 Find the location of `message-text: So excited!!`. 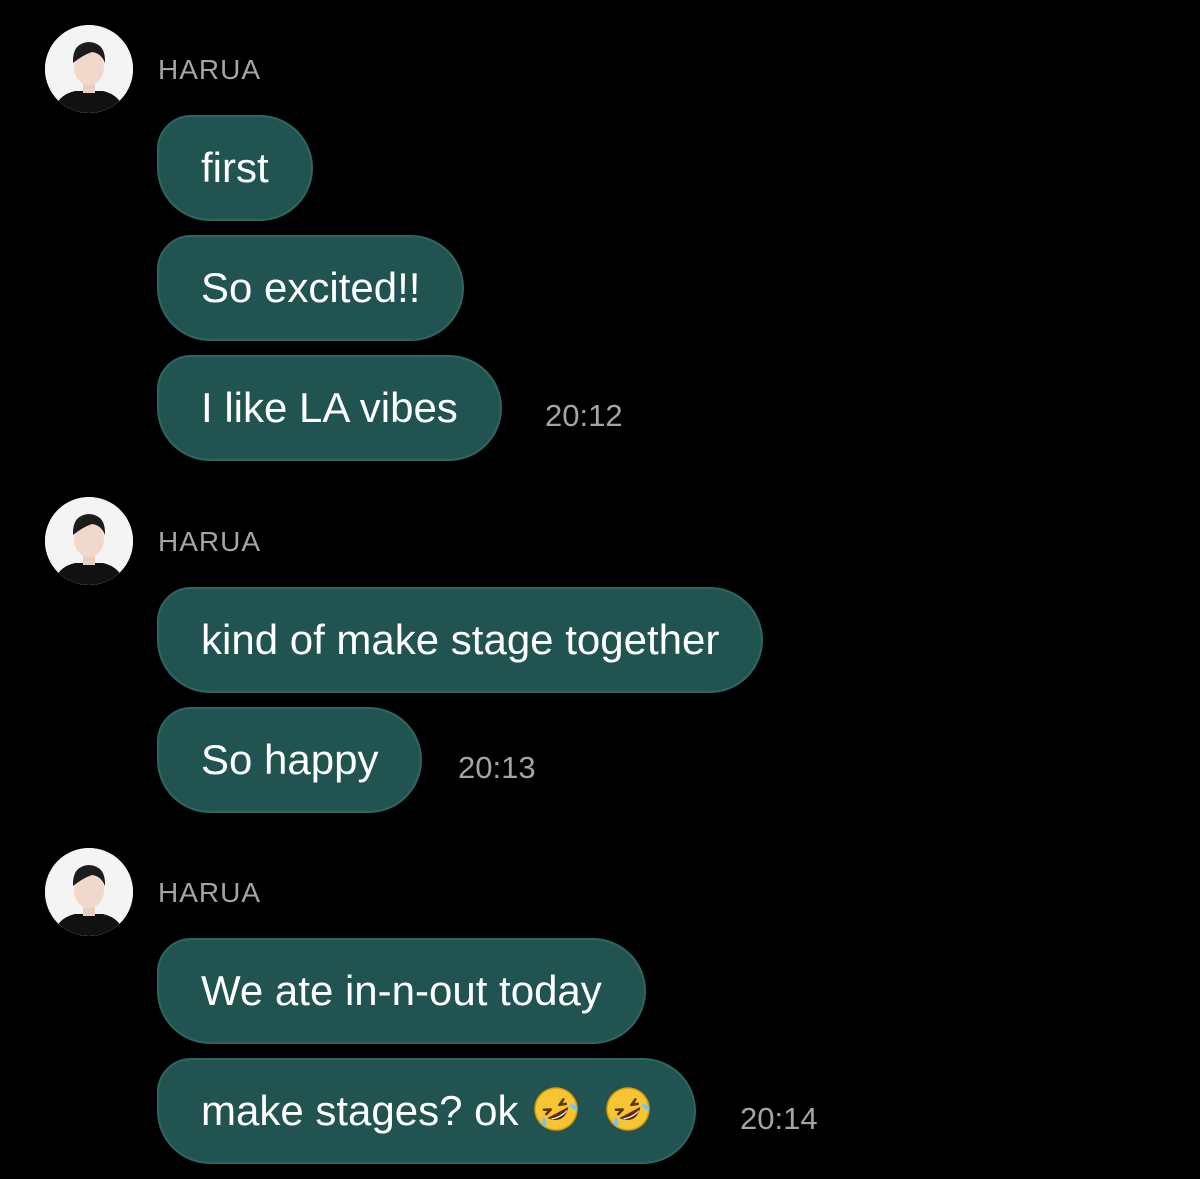

message-text: So excited!! is located at coordinates (311, 287).